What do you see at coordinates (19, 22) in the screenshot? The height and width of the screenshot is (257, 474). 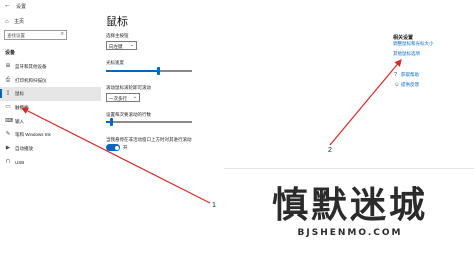 I see `nav-home-label: 主页` at bounding box center [19, 22].